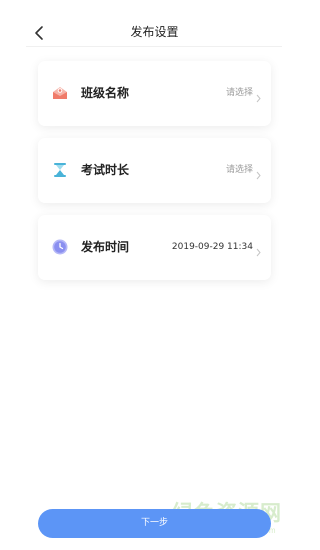 The height and width of the screenshot is (550, 320). I want to click on hourglass-icon, so click(60, 170).